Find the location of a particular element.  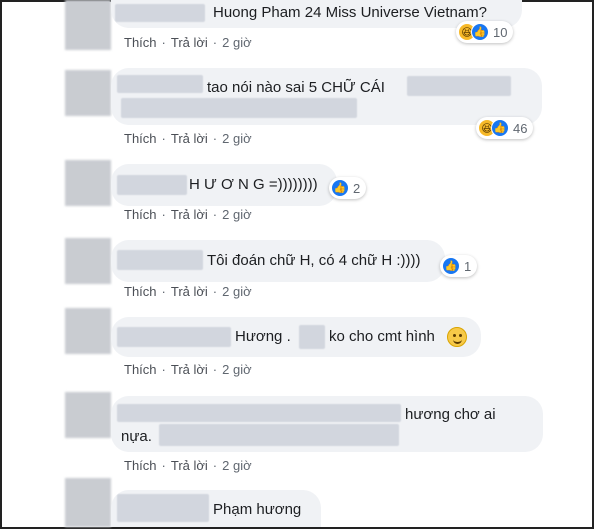

comment-text: tao nói nào sai 5 CHỮ CÁI is located at coordinates (296, 87).